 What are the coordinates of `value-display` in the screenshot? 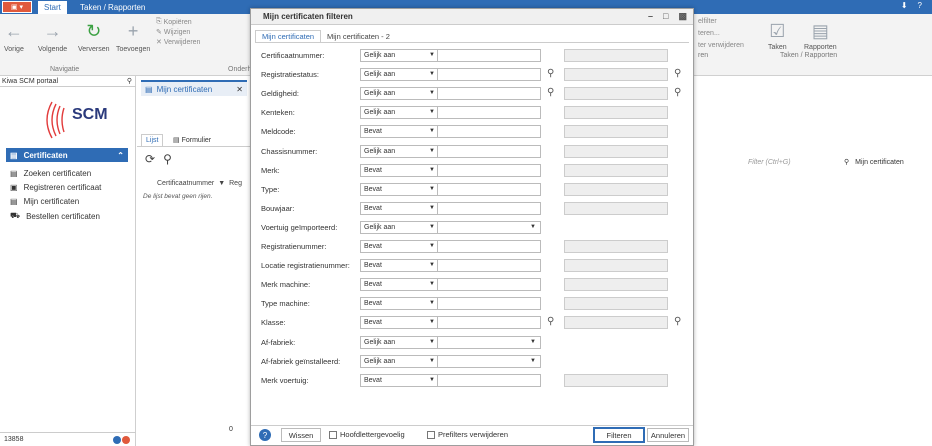 It's located at (616, 55).